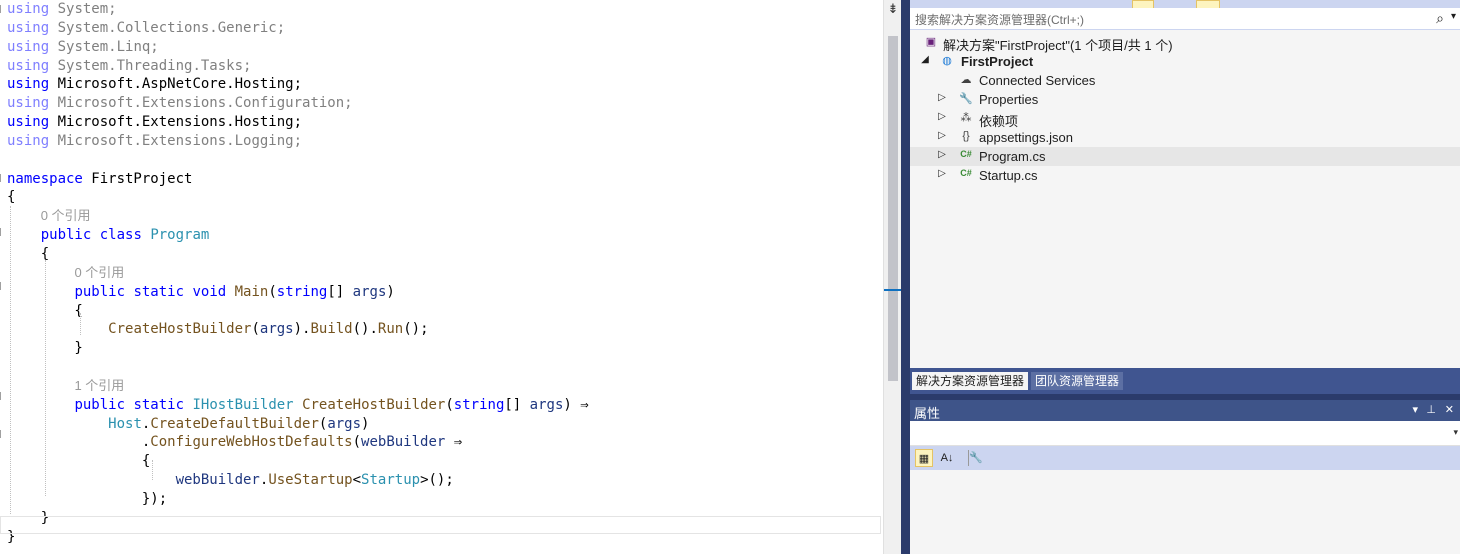 The height and width of the screenshot is (554, 1460). I want to click on scrollbar-thumb, so click(893, 208).